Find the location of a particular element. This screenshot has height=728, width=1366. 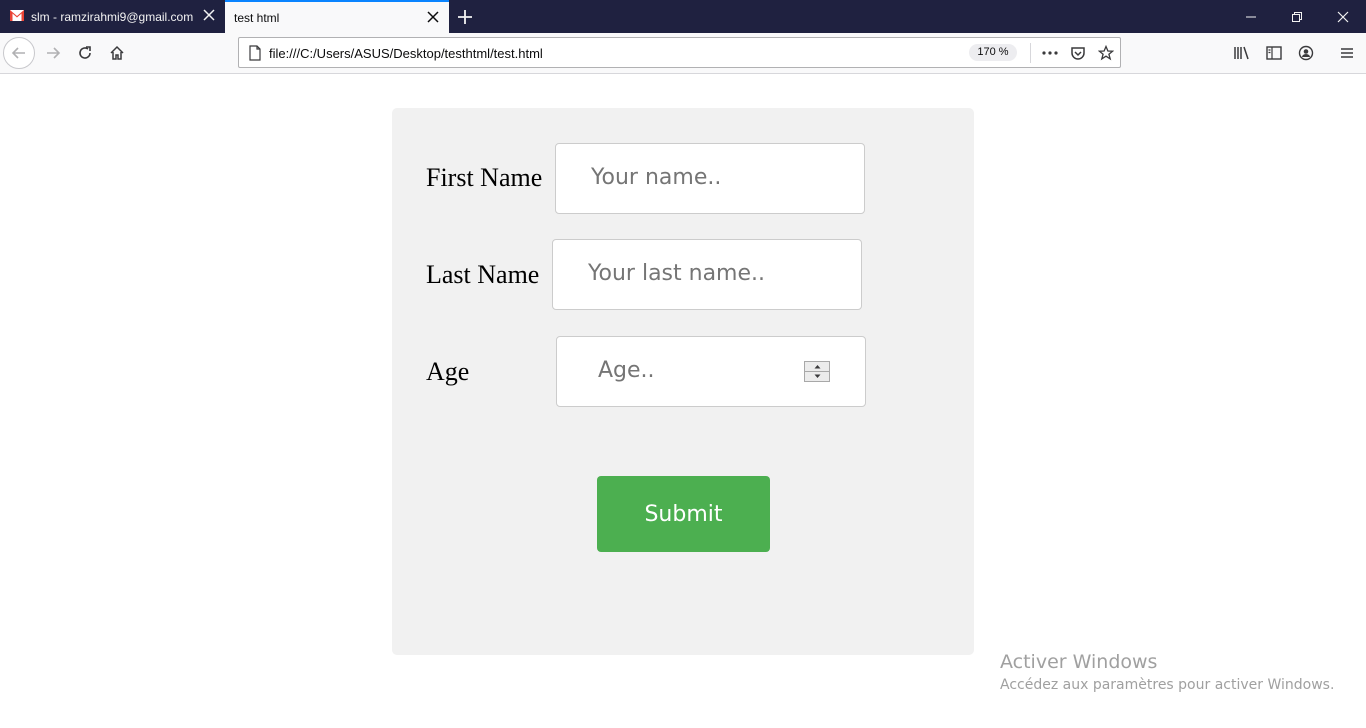

star-icon is located at coordinates (1106, 53).